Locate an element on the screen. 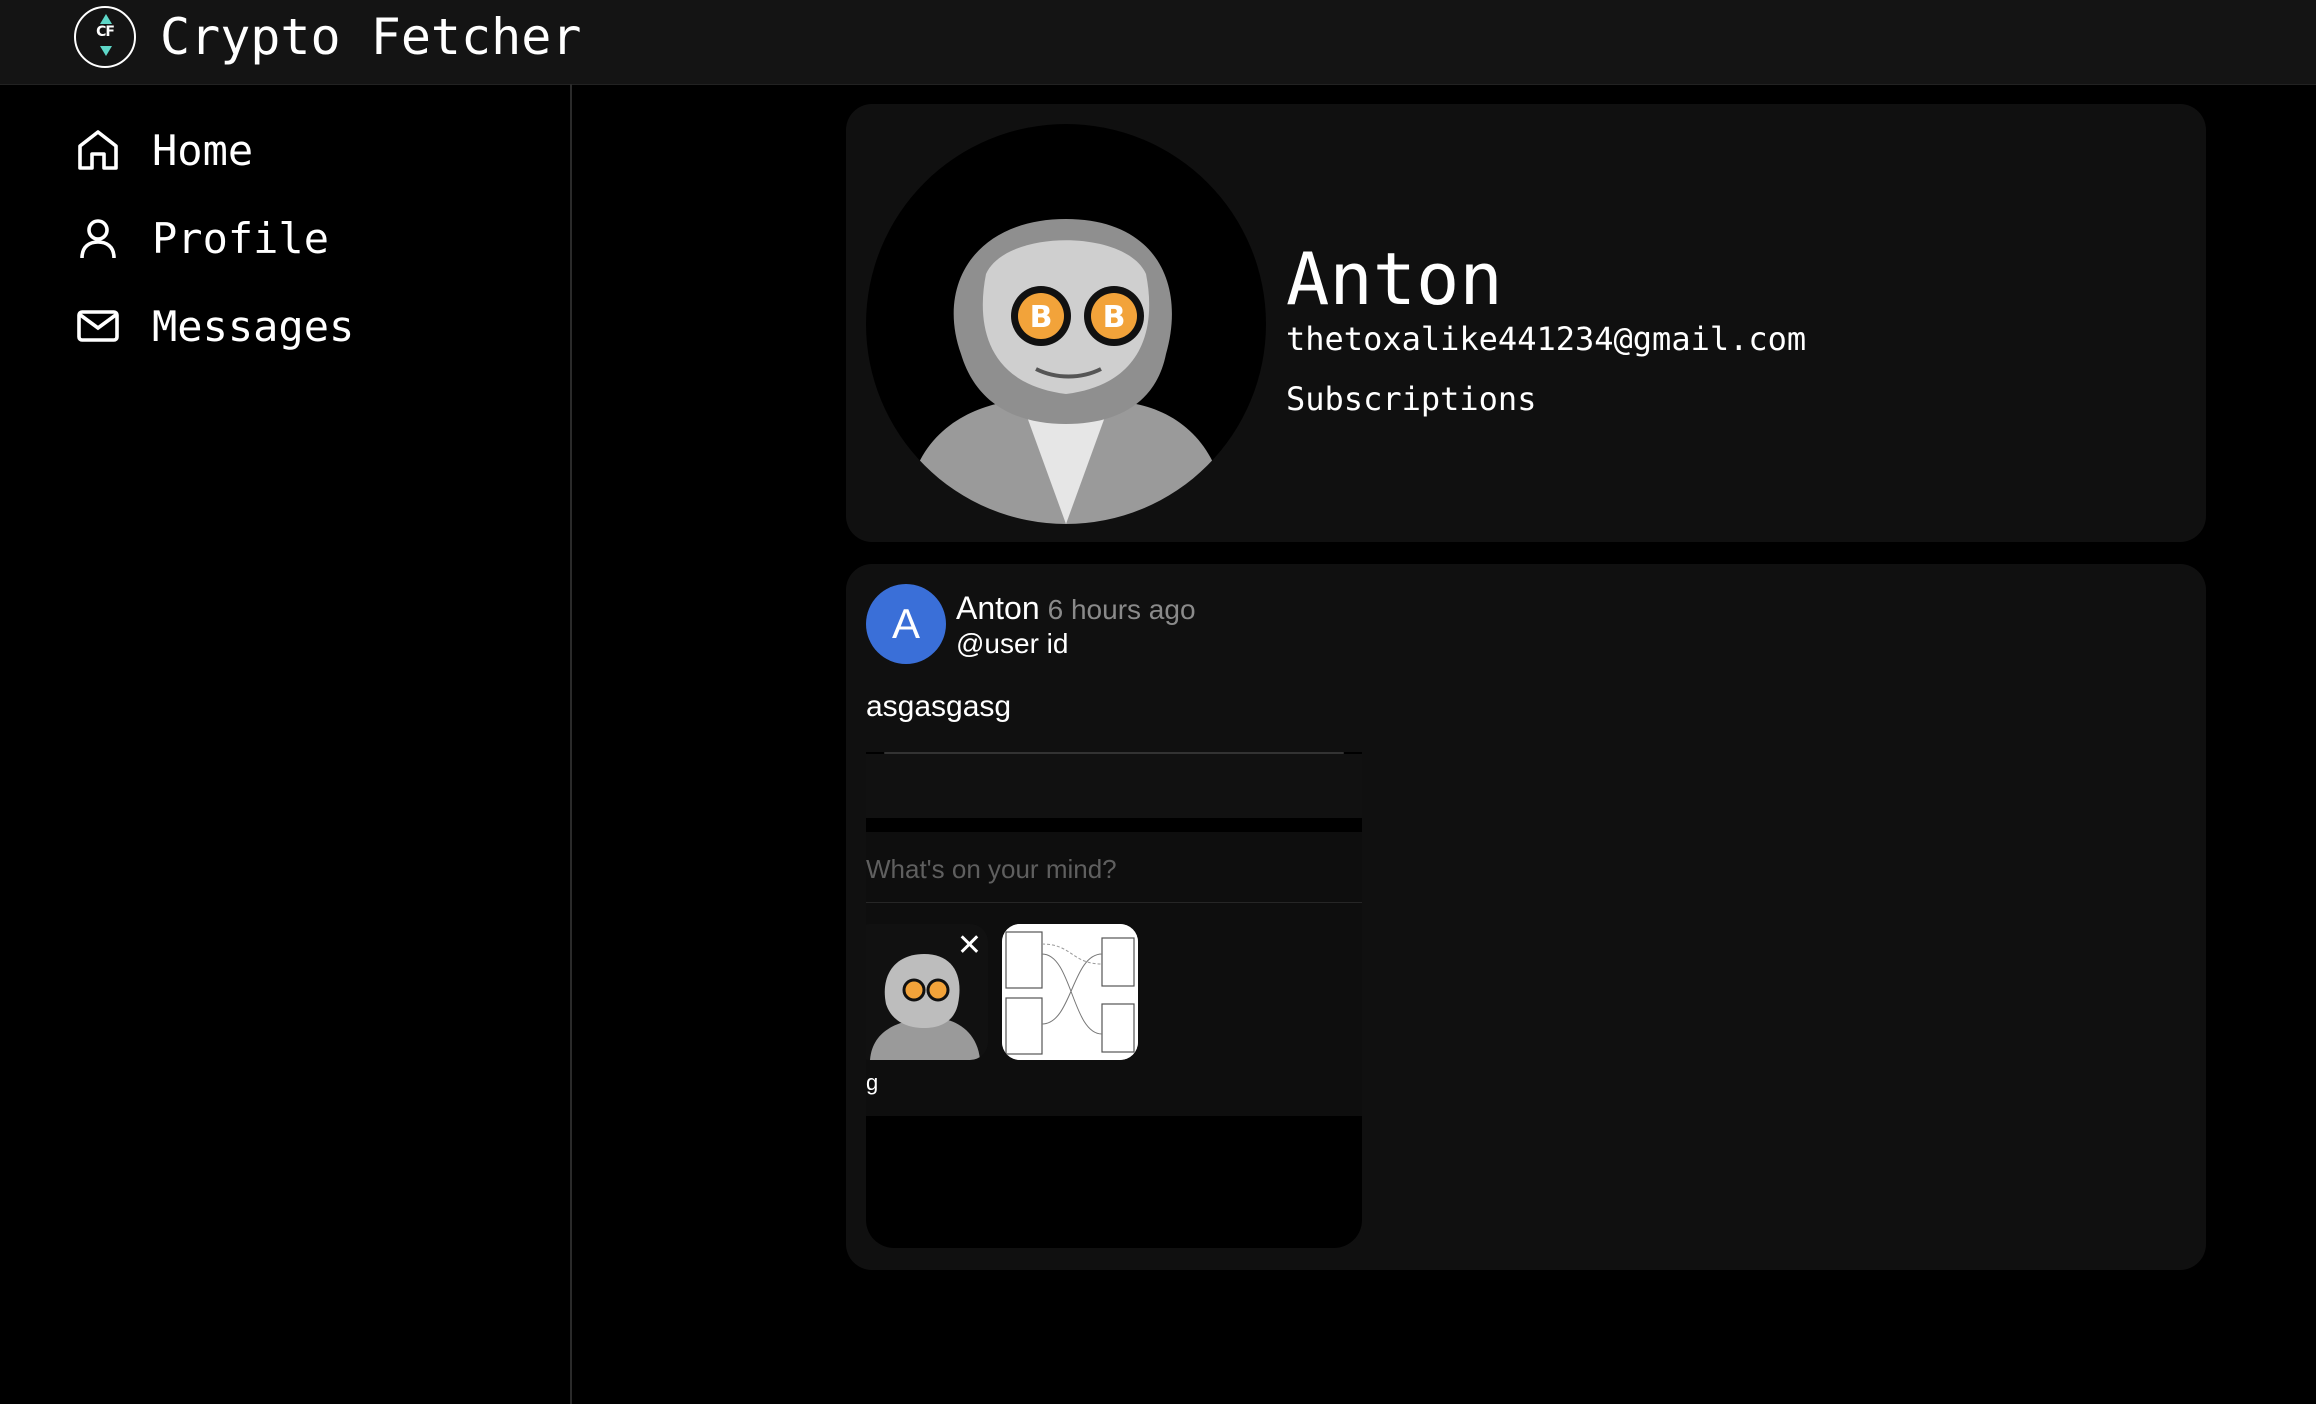  embed-image-thumb: ✕ is located at coordinates (927, 992).